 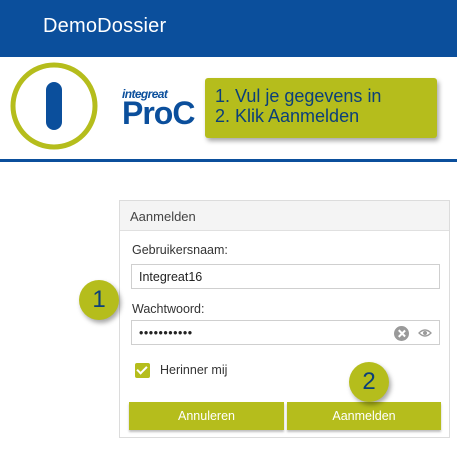 What do you see at coordinates (228, 160) in the screenshot?
I see `header-divider` at bounding box center [228, 160].